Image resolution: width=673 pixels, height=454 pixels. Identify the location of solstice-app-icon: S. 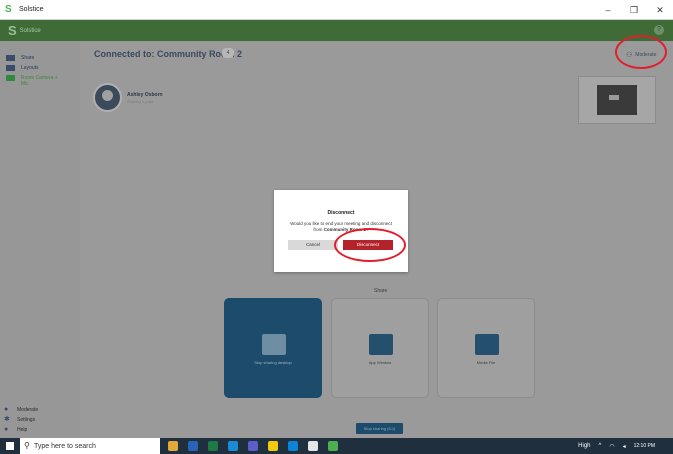
(8, 9).